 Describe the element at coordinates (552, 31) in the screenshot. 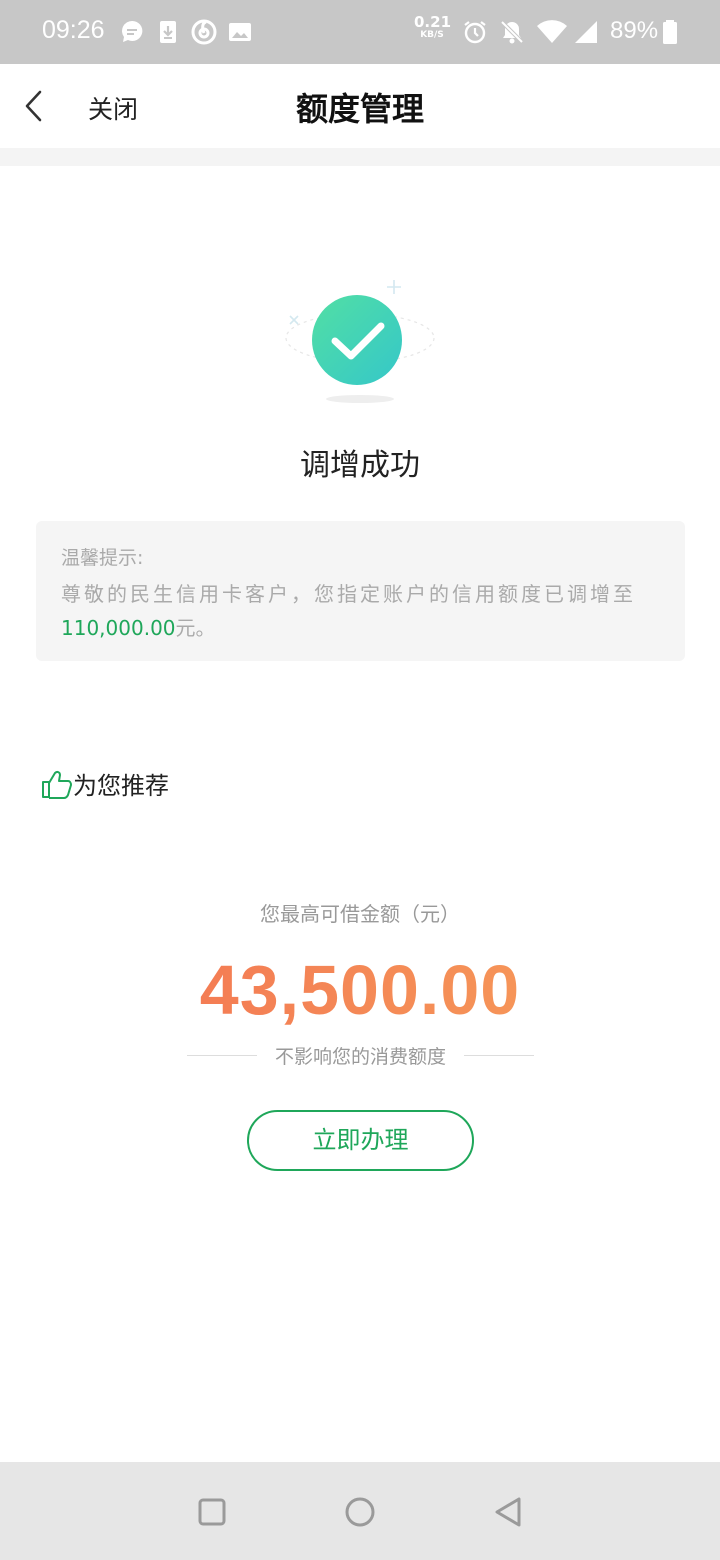

I see `wifi-icon` at that location.